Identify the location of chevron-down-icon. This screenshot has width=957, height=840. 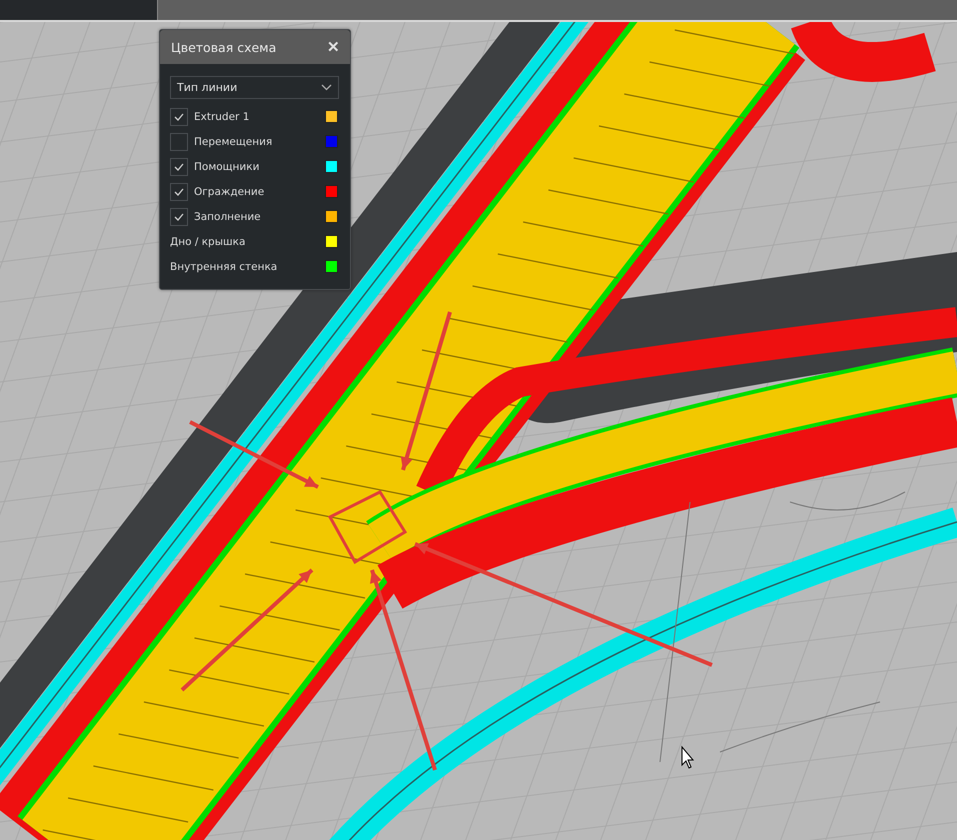
(326, 87).